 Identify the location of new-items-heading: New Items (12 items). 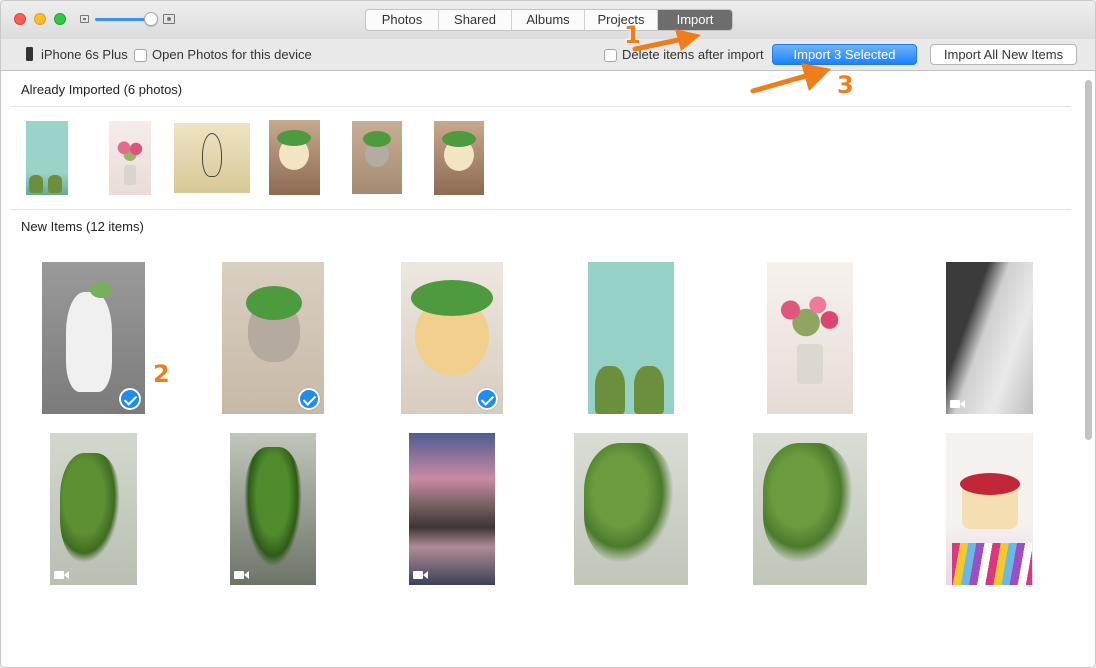
(82, 226).